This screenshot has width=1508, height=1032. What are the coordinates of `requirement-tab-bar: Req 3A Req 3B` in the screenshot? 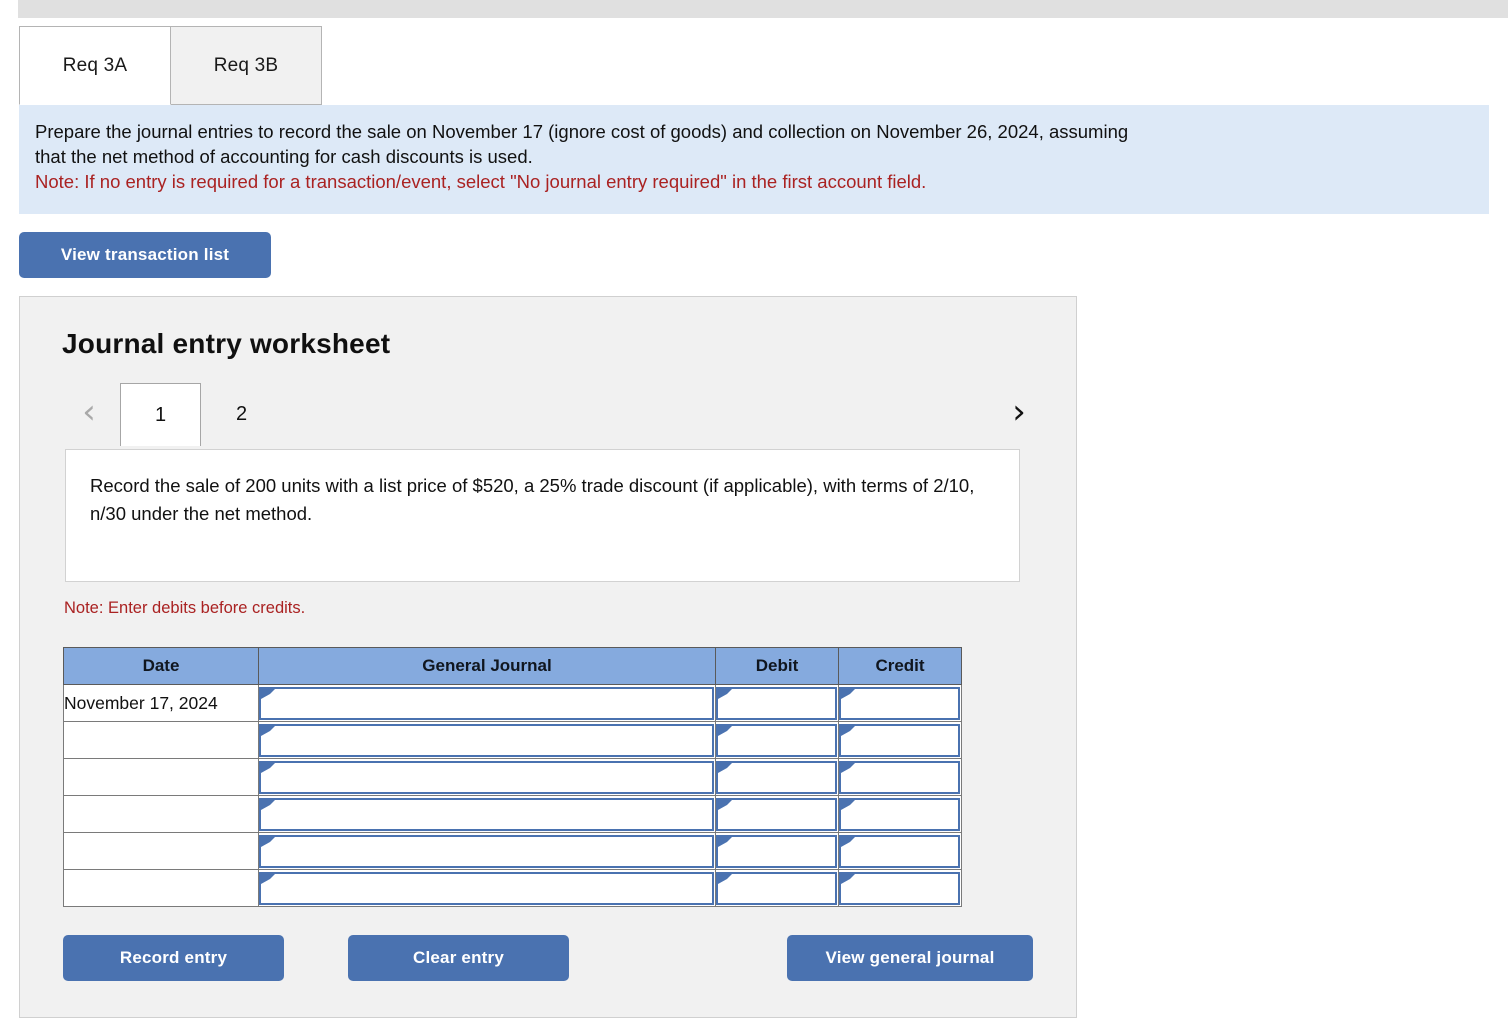 It's located at (754, 61).